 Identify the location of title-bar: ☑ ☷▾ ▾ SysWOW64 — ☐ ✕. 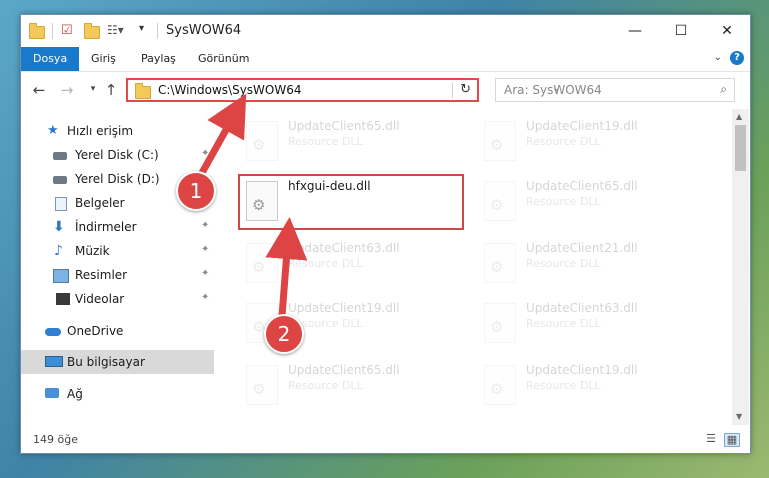
(385, 31).